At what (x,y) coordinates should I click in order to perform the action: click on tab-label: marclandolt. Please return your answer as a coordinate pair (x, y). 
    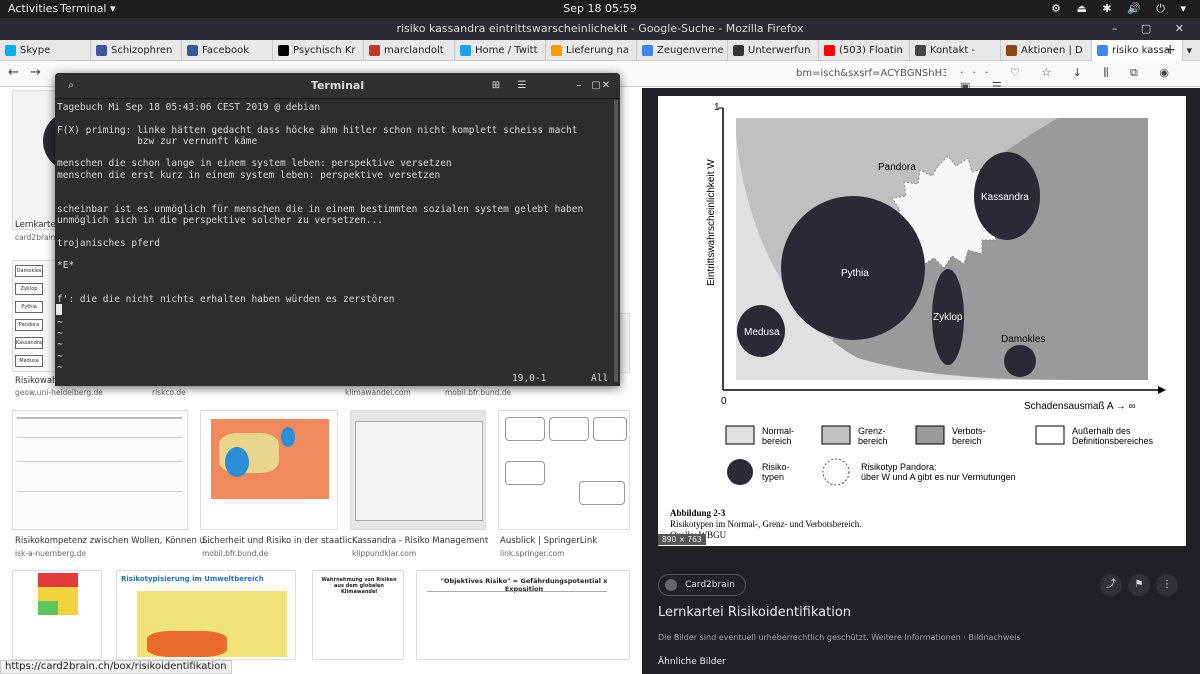
    Looking at the image, I should click on (414, 50).